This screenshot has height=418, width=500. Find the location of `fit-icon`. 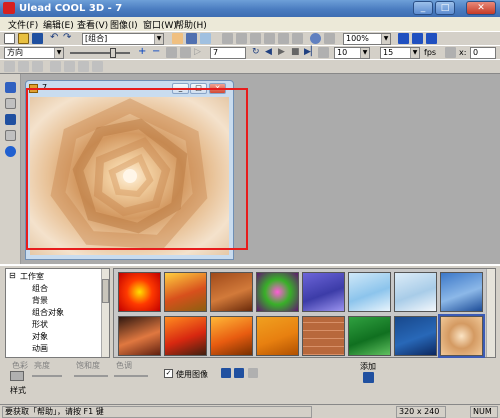

fit-icon is located at coordinates (205, 38).